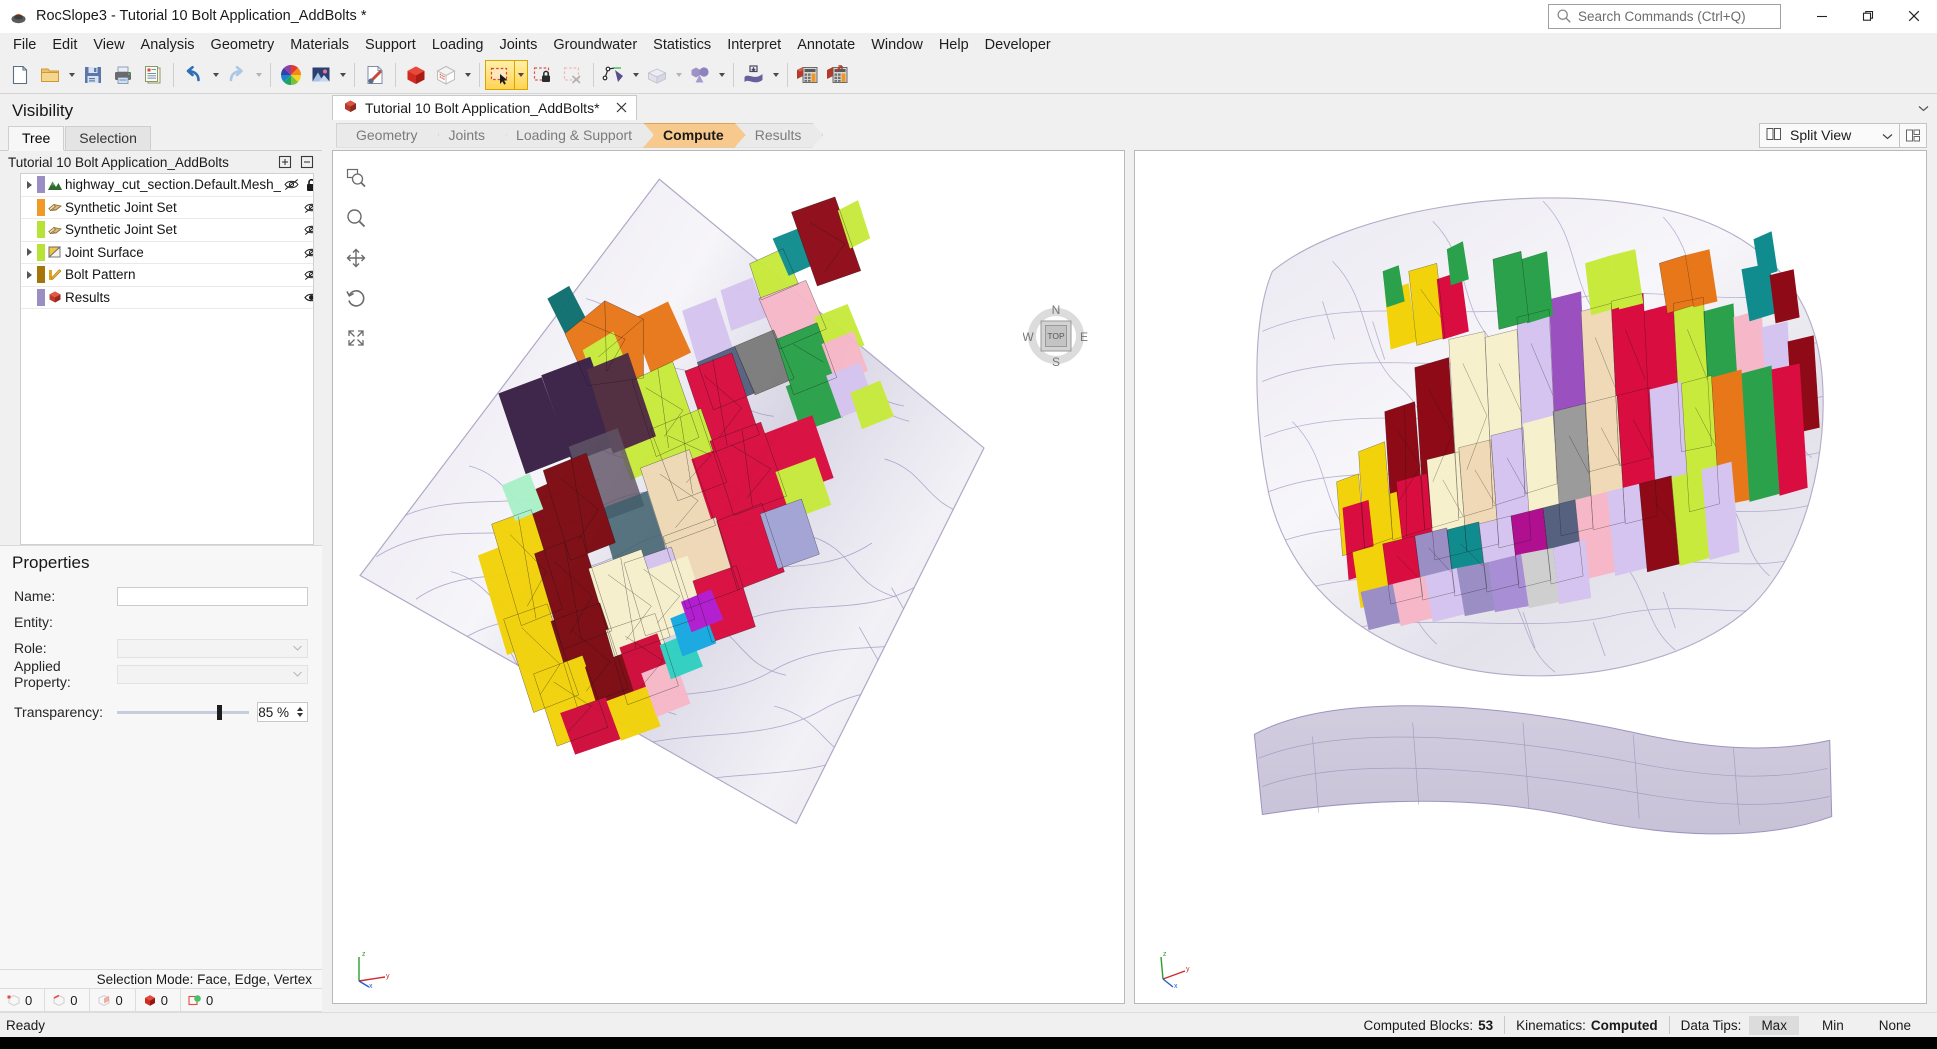 This screenshot has height=1049, width=1937. What do you see at coordinates (215, 75) in the screenshot?
I see `undo-dropdown-arrow` at bounding box center [215, 75].